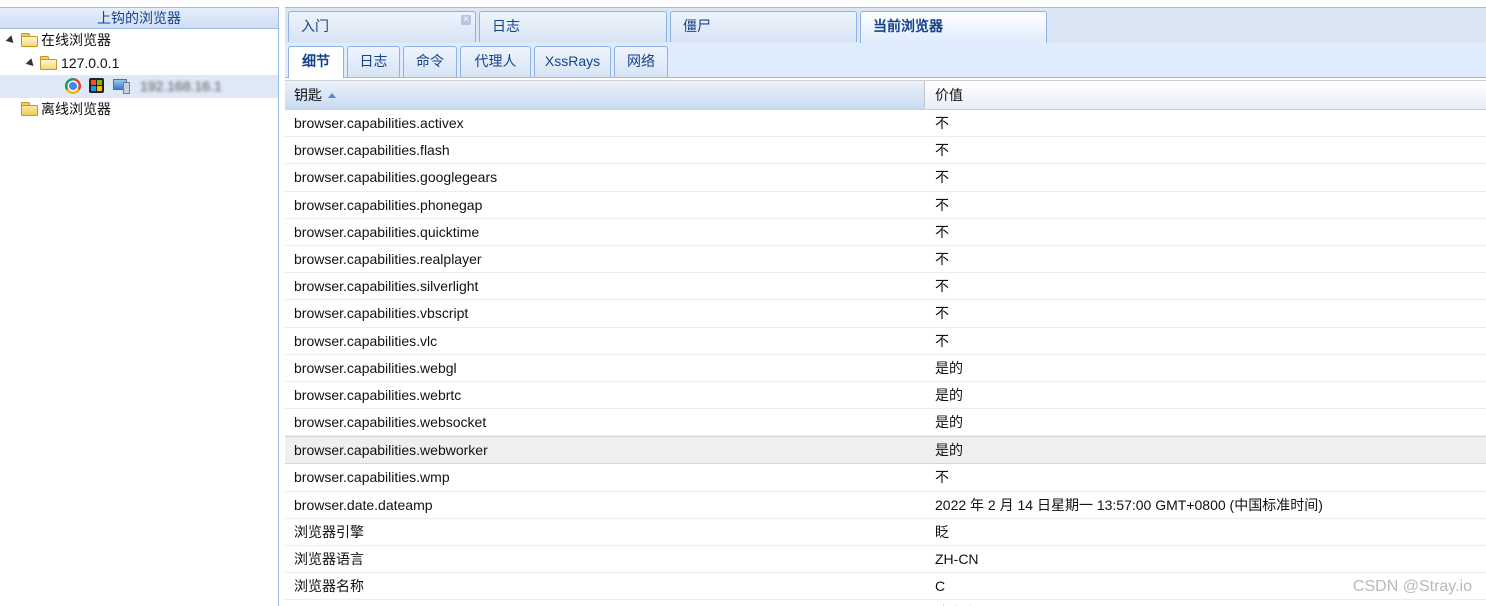 This screenshot has height=606, width=1486. I want to click on cell-value: 眨, so click(942, 531).